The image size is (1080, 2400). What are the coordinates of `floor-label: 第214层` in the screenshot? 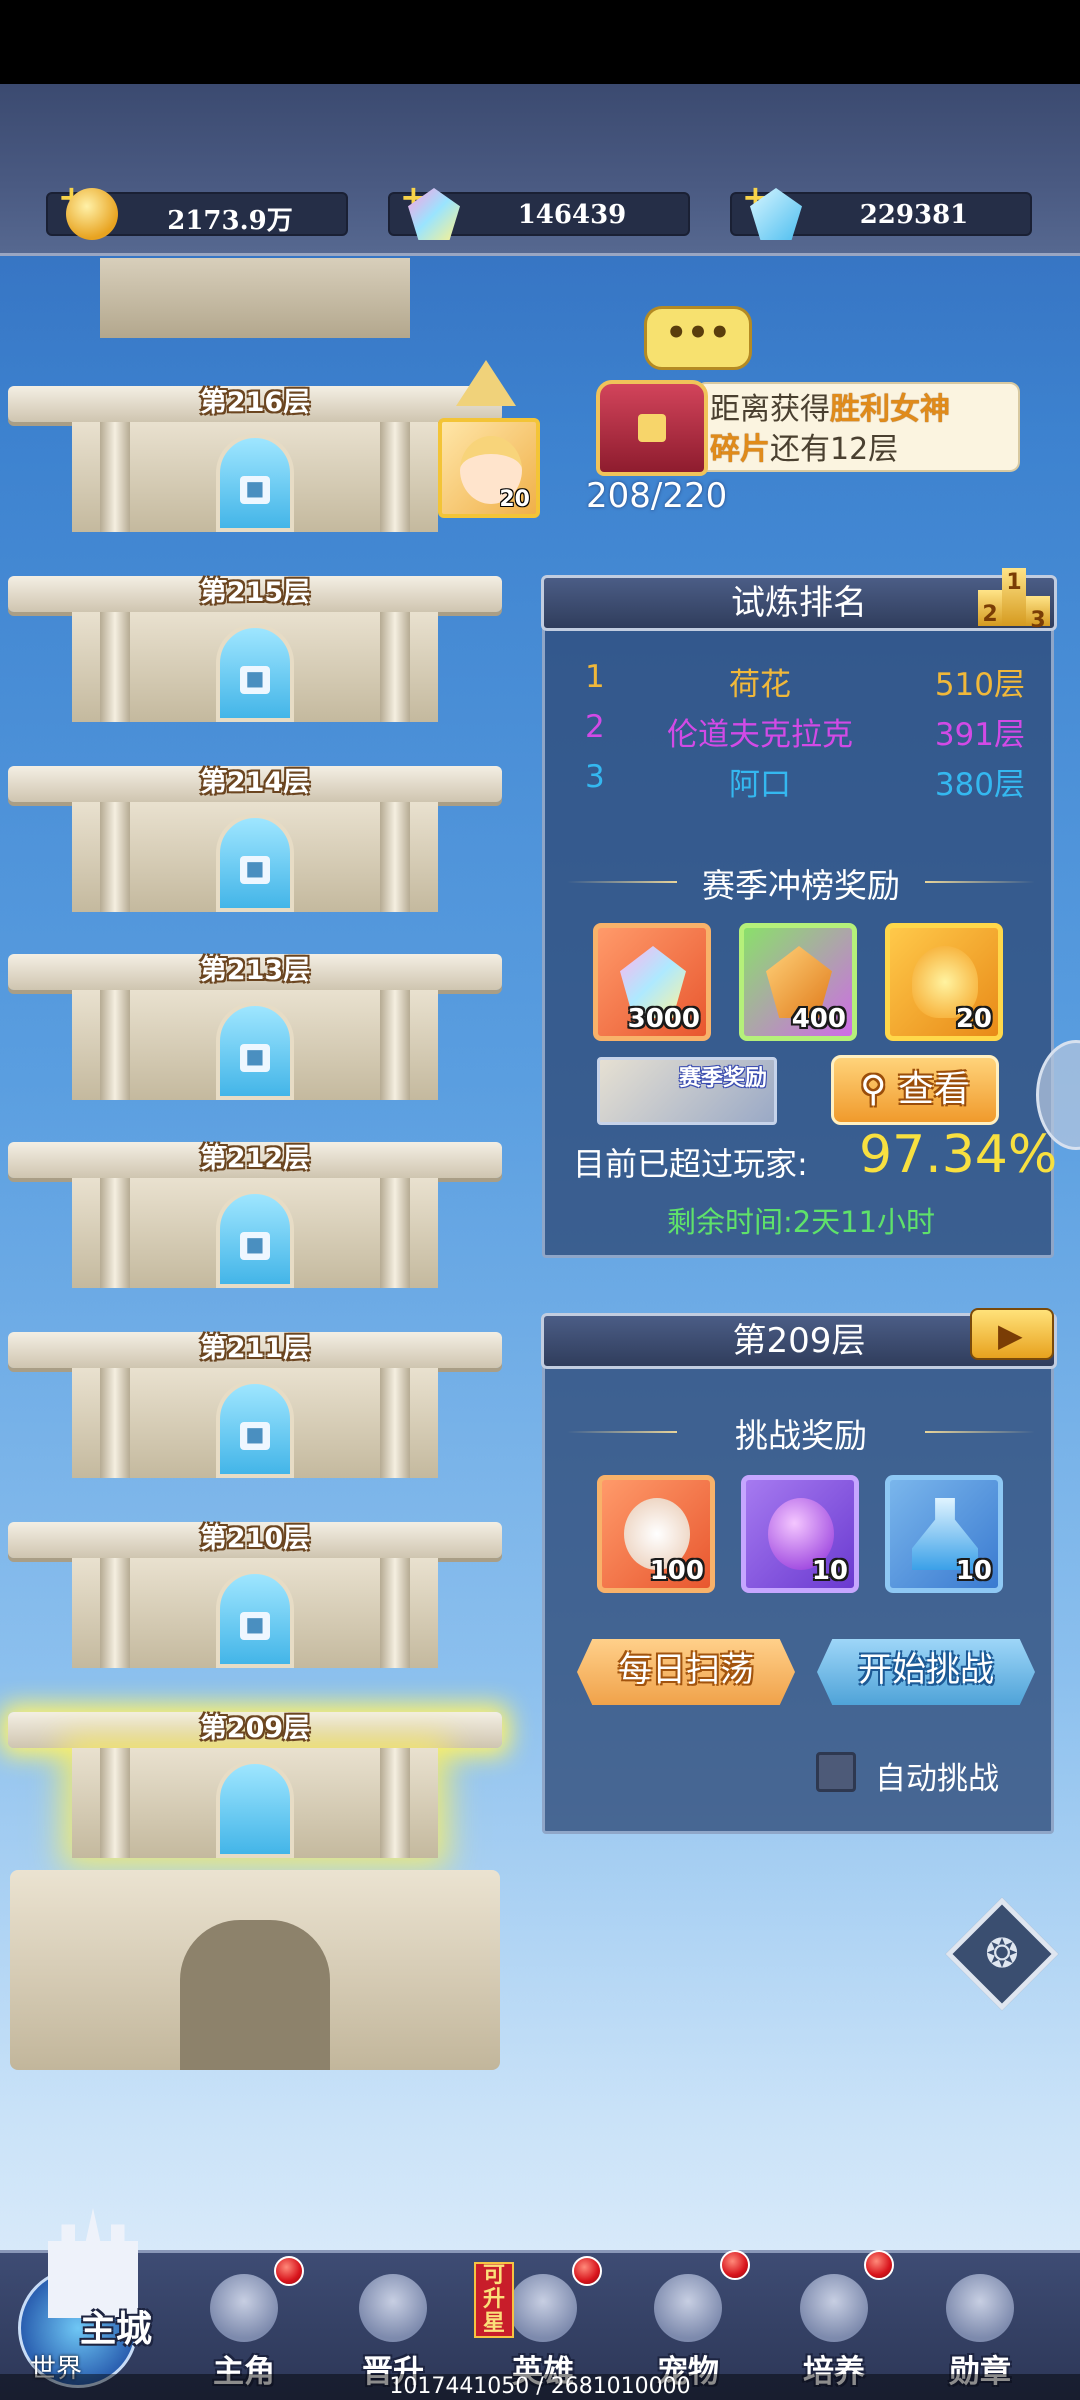 It's located at (255, 782).